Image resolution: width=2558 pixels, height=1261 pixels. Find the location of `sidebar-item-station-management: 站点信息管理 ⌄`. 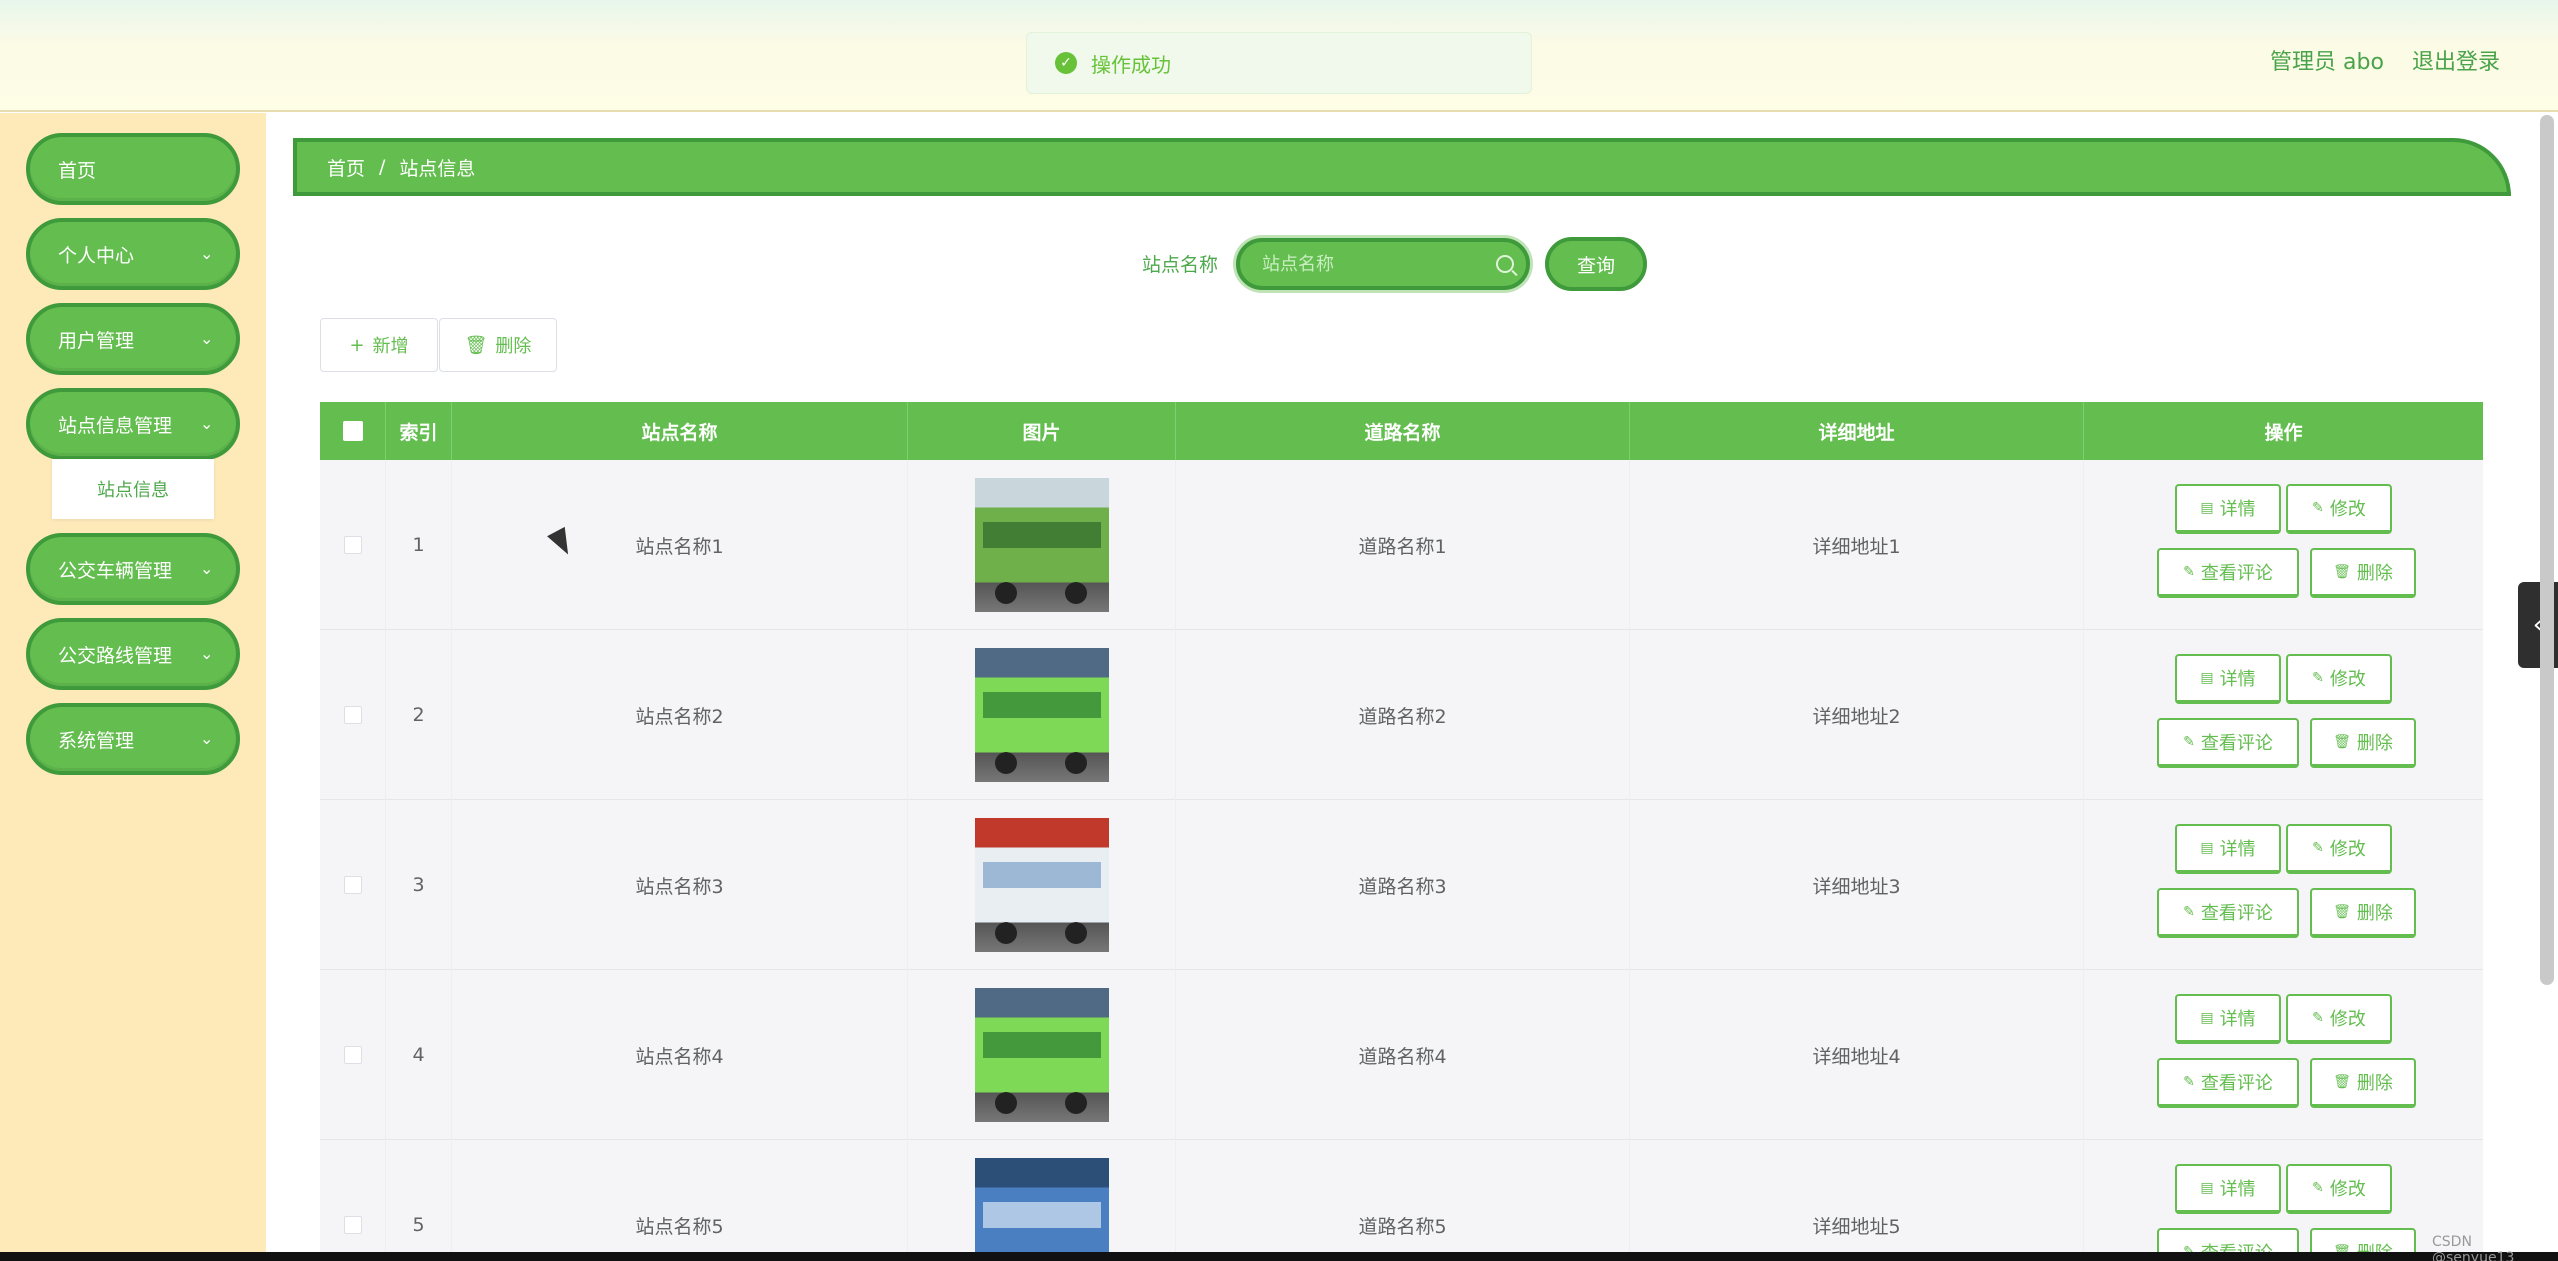

sidebar-item-station-management: 站点信息管理 ⌄ is located at coordinates (133, 424).